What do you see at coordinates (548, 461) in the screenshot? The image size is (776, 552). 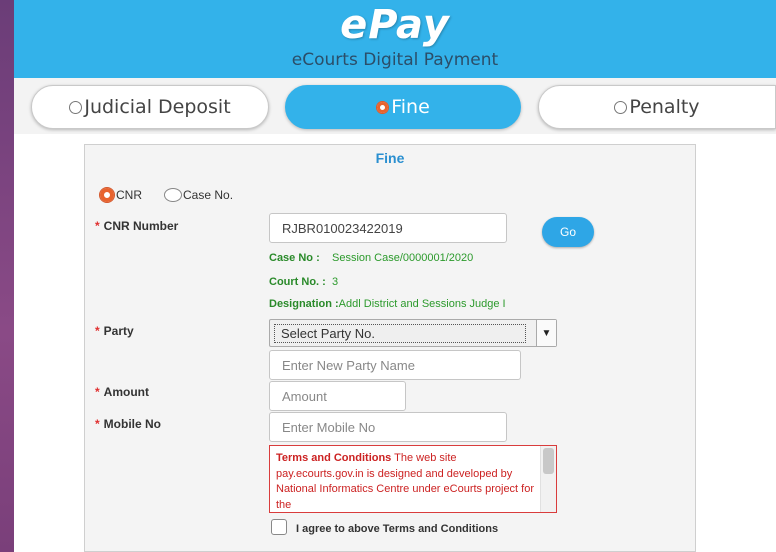 I see `scrollbar-thumb` at bounding box center [548, 461].